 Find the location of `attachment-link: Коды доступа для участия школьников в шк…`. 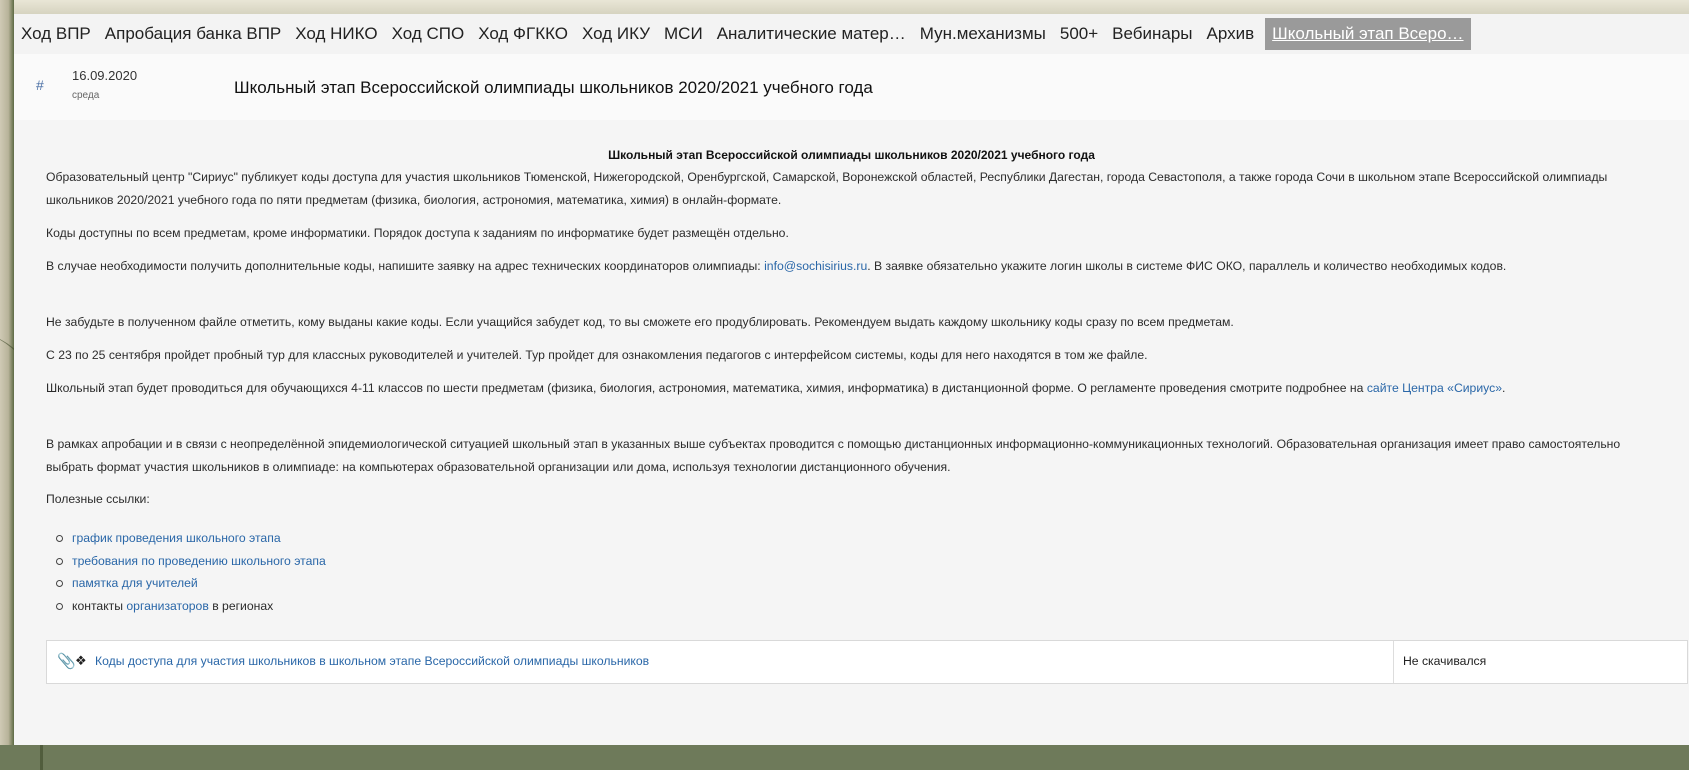

attachment-link: Коды доступа для участия школьников в шк… is located at coordinates (372, 661).